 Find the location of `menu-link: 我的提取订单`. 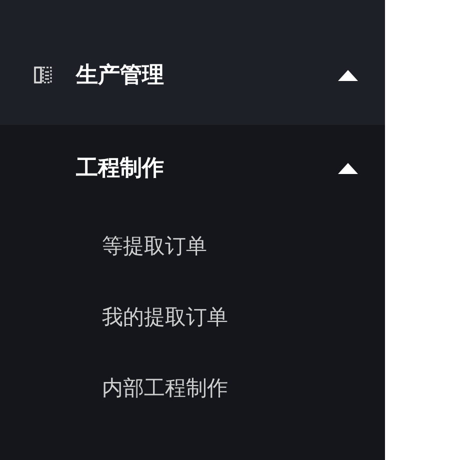

menu-link: 我的提取订单 is located at coordinates (192, 317).